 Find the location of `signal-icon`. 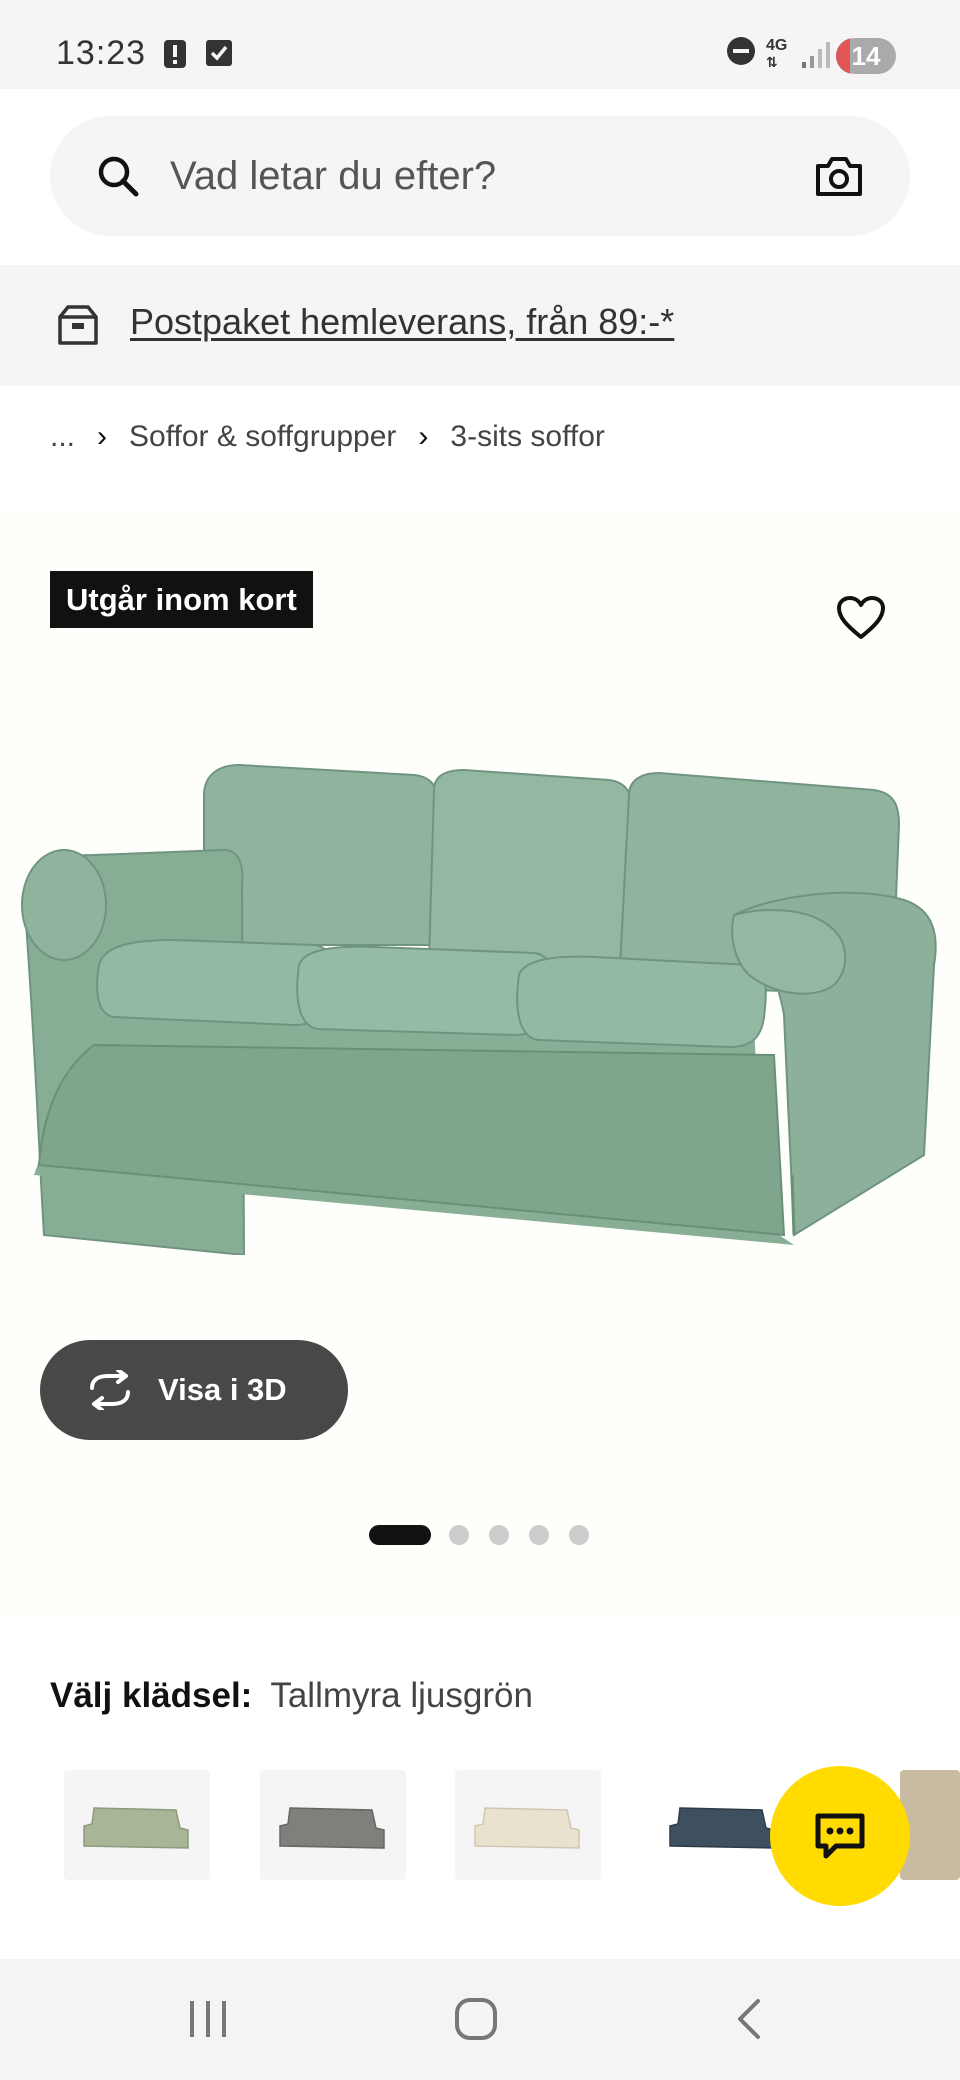

signal-icon is located at coordinates (815, 57).